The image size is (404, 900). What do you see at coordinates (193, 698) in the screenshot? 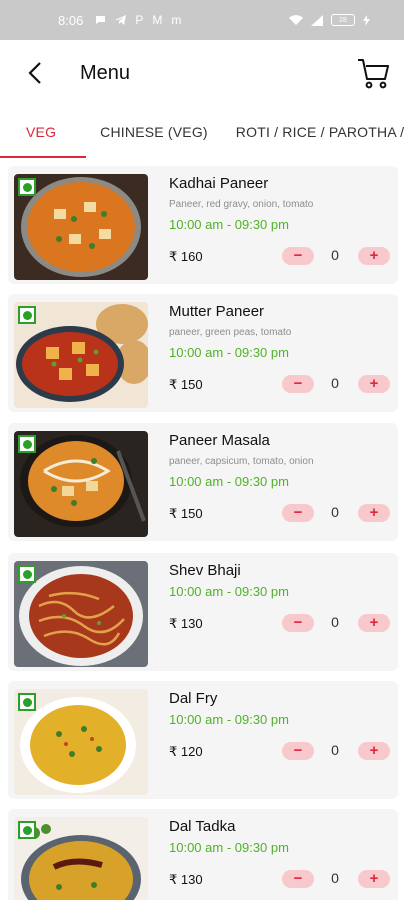
I see `item-name: Dal Fry` at bounding box center [193, 698].